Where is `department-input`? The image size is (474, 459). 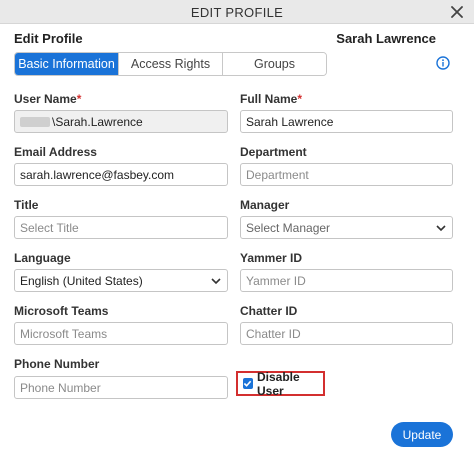 department-input is located at coordinates (346, 174).